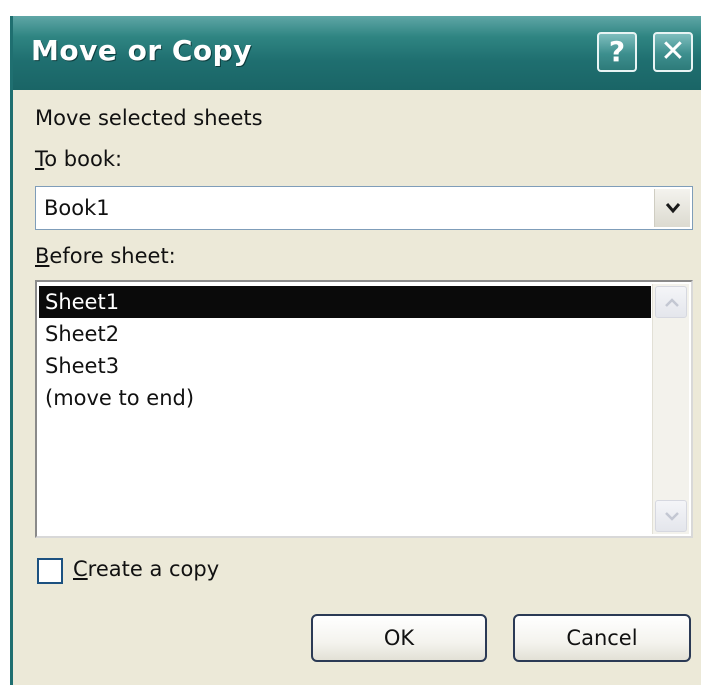 The width and height of the screenshot is (701, 685). What do you see at coordinates (399, 638) in the screenshot?
I see `ok-button: OK` at bounding box center [399, 638].